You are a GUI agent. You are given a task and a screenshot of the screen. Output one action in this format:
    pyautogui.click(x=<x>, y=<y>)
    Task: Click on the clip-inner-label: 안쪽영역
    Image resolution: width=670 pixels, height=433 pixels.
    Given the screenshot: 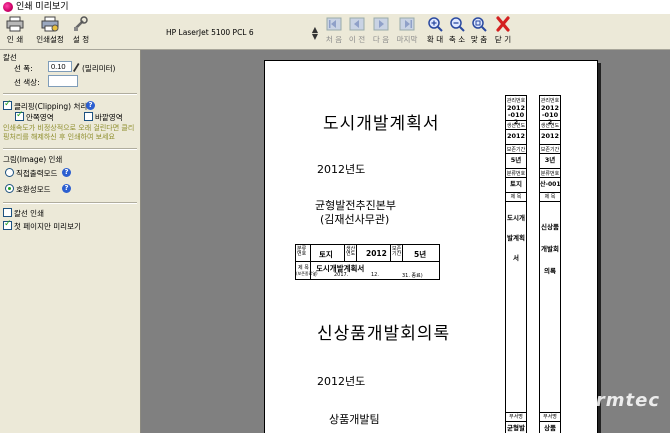 What is the action you would take?
    pyautogui.click(x=40, y=117)
    